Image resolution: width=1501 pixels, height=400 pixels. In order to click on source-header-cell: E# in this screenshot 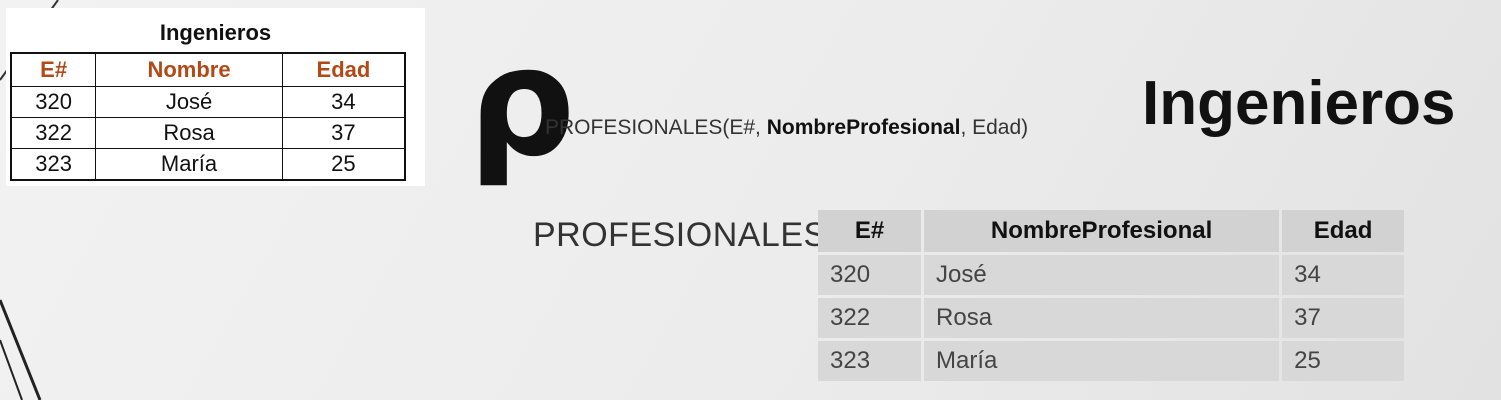, I will do `click(53, 69)`.